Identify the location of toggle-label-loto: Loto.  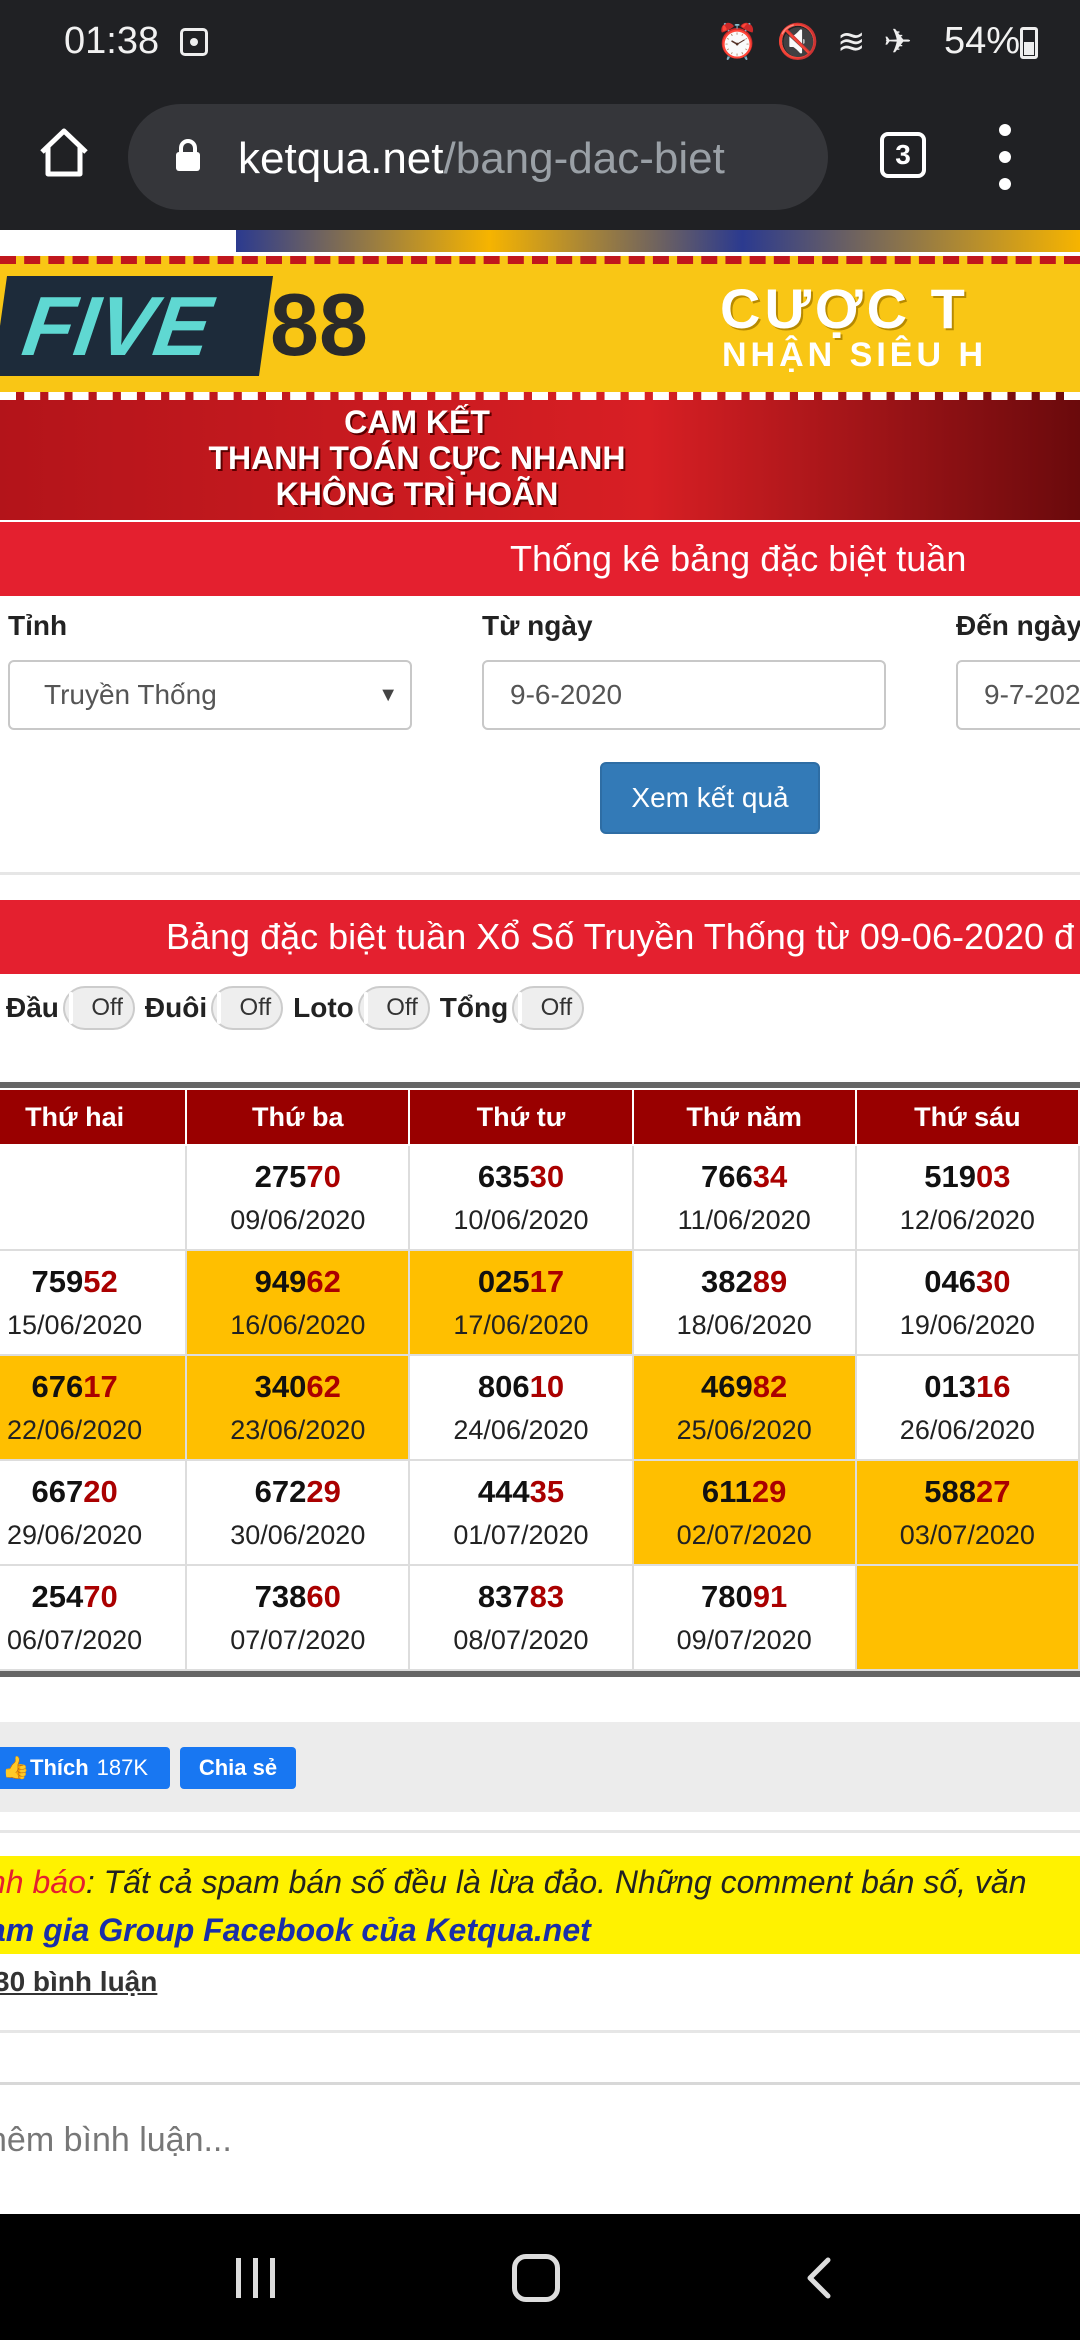
(323, 1007).